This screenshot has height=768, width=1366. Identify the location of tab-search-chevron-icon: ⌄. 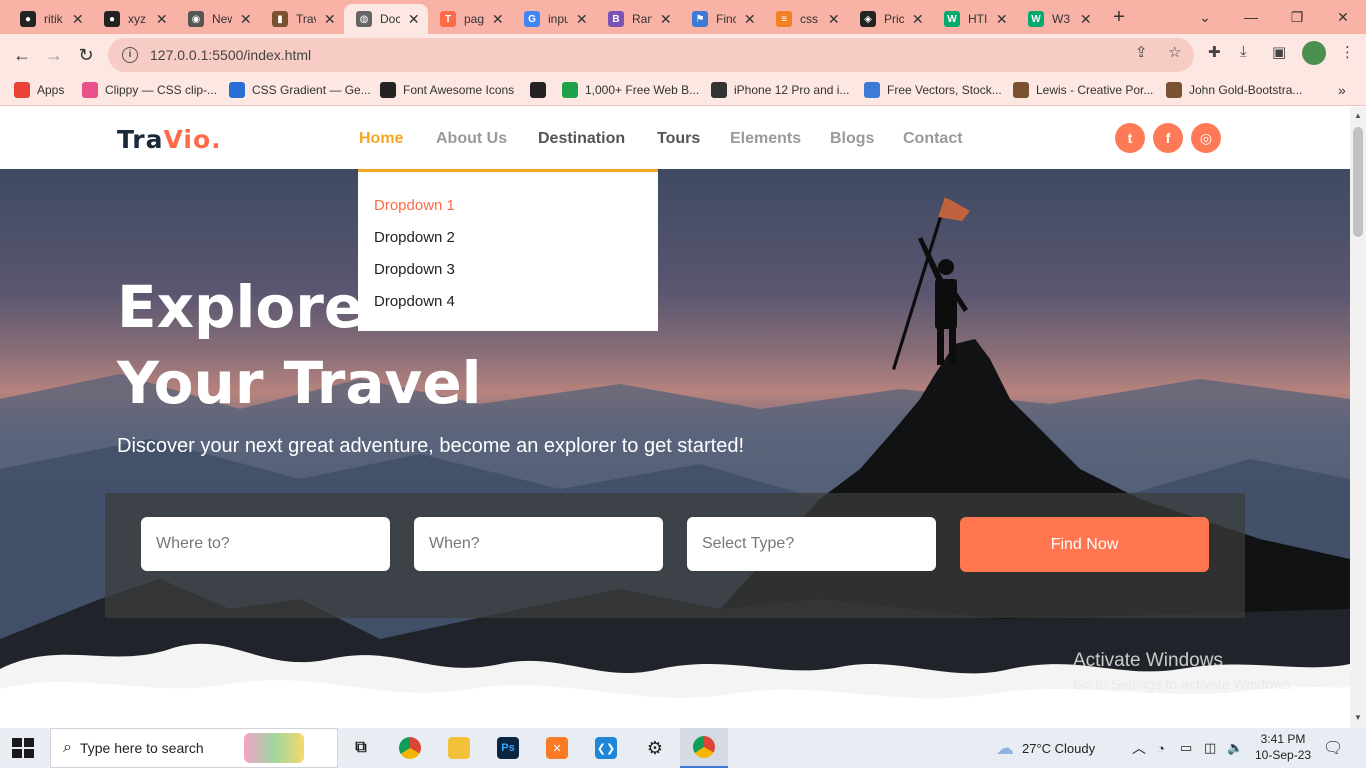
(1205, 17).